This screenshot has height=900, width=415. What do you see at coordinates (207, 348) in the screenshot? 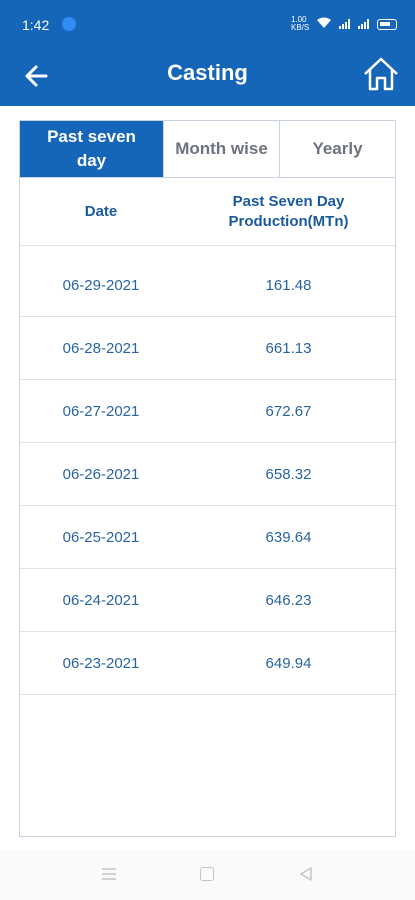
I see `table-row: 06-28-2021 661.13` at bounding box center [207, 348].